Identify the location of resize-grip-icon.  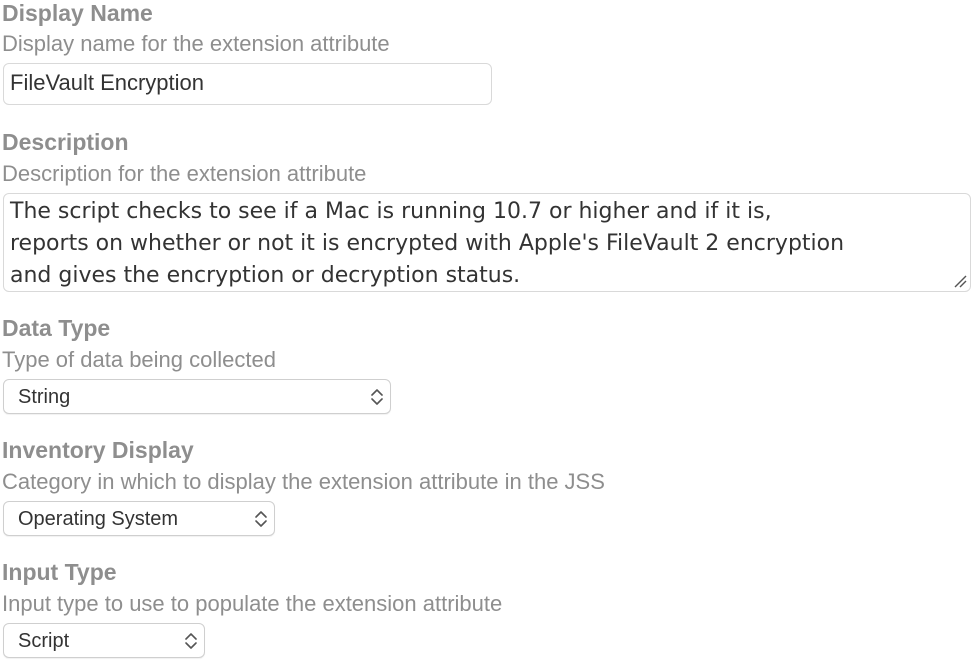
(960, 281).